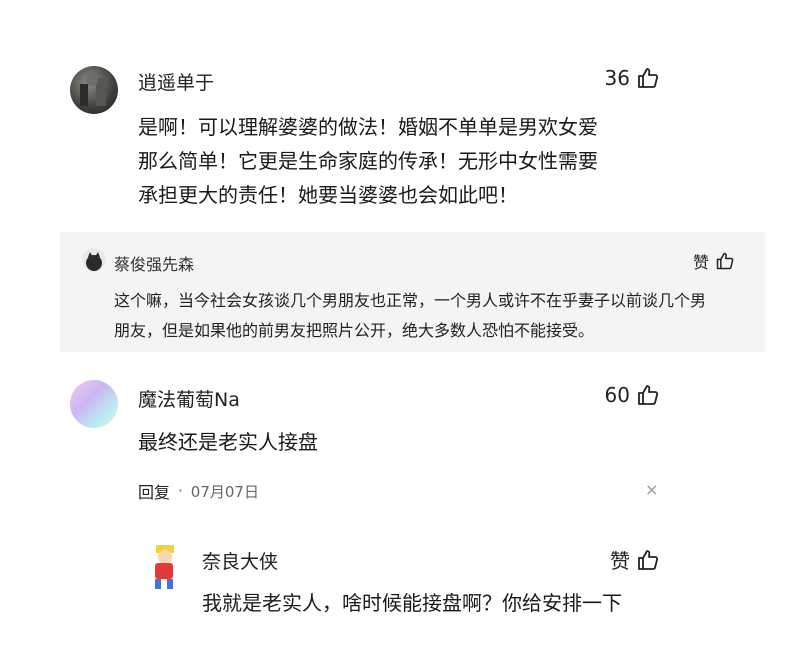 This screenshot has width=800, height=666. What do you see at coordinates (410, 300) in the screenshot?
I see `reply-text-line: 这个嘛，当今社会女孩谈几个男朋友也正常，一个男人或许不在乎妻子以前谈几个男` at bounding box center [410, 300].